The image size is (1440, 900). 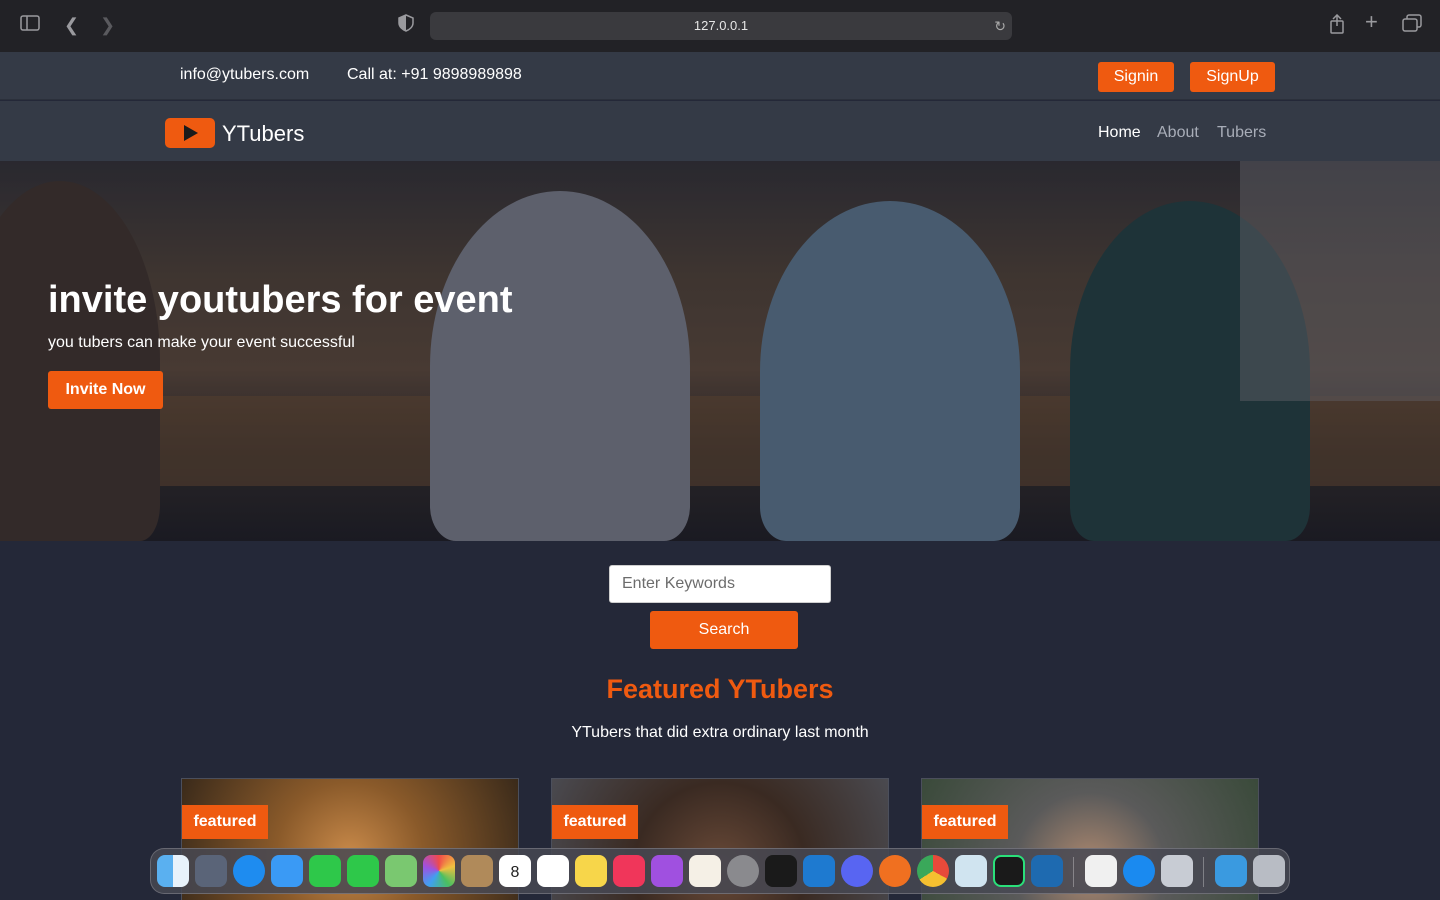 What do you see at coordinates (724, 630) in the screenshot?
I see `search-button: Search` at bounding box center [724, 630].